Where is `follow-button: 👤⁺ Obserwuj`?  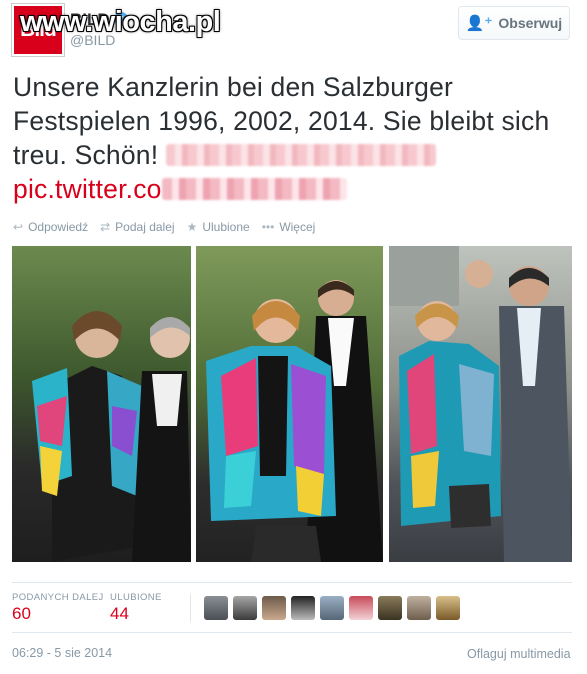 follow-button: 👤⁺ Obserwuj is located at coordinates (514, 23).